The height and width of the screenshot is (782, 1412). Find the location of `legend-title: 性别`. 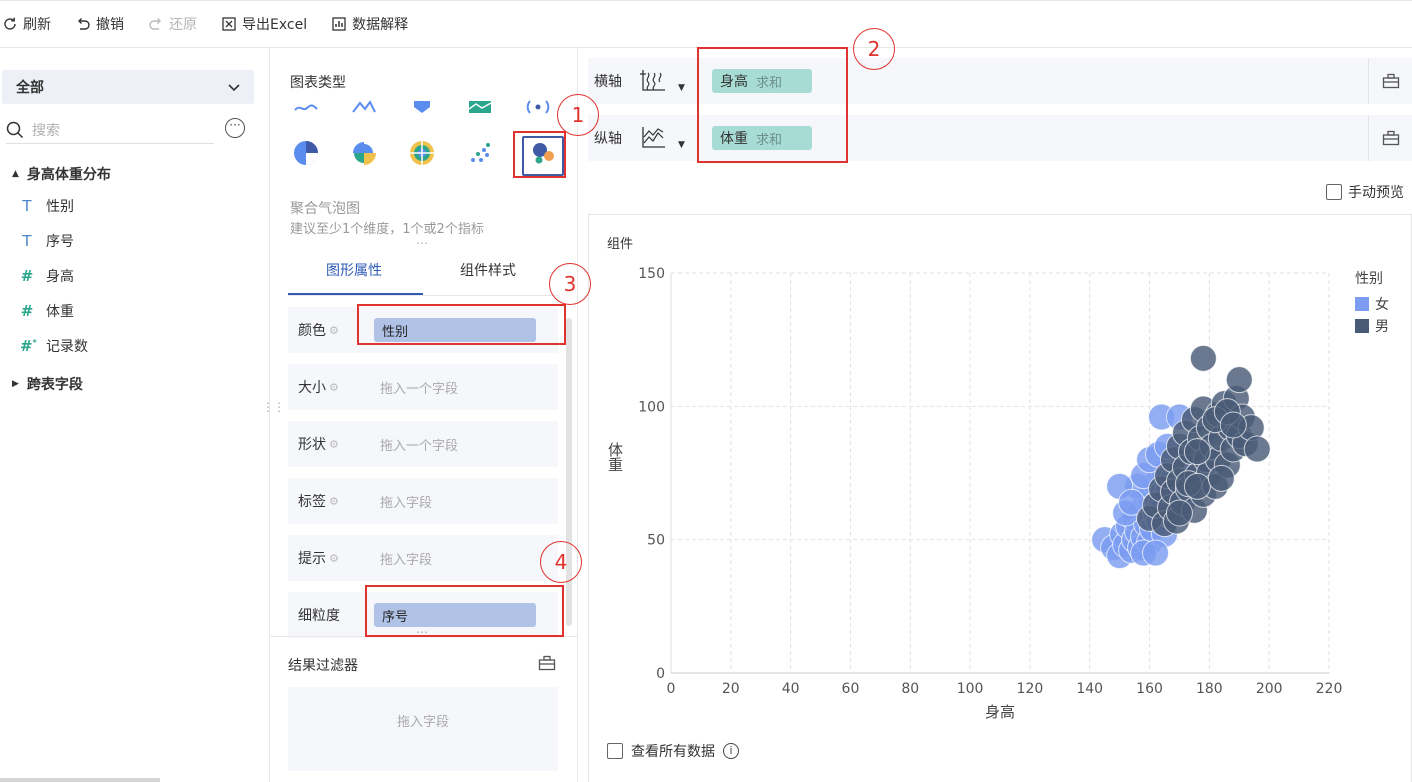

legend-title: 性别 is located at coordinates (1369, 279).